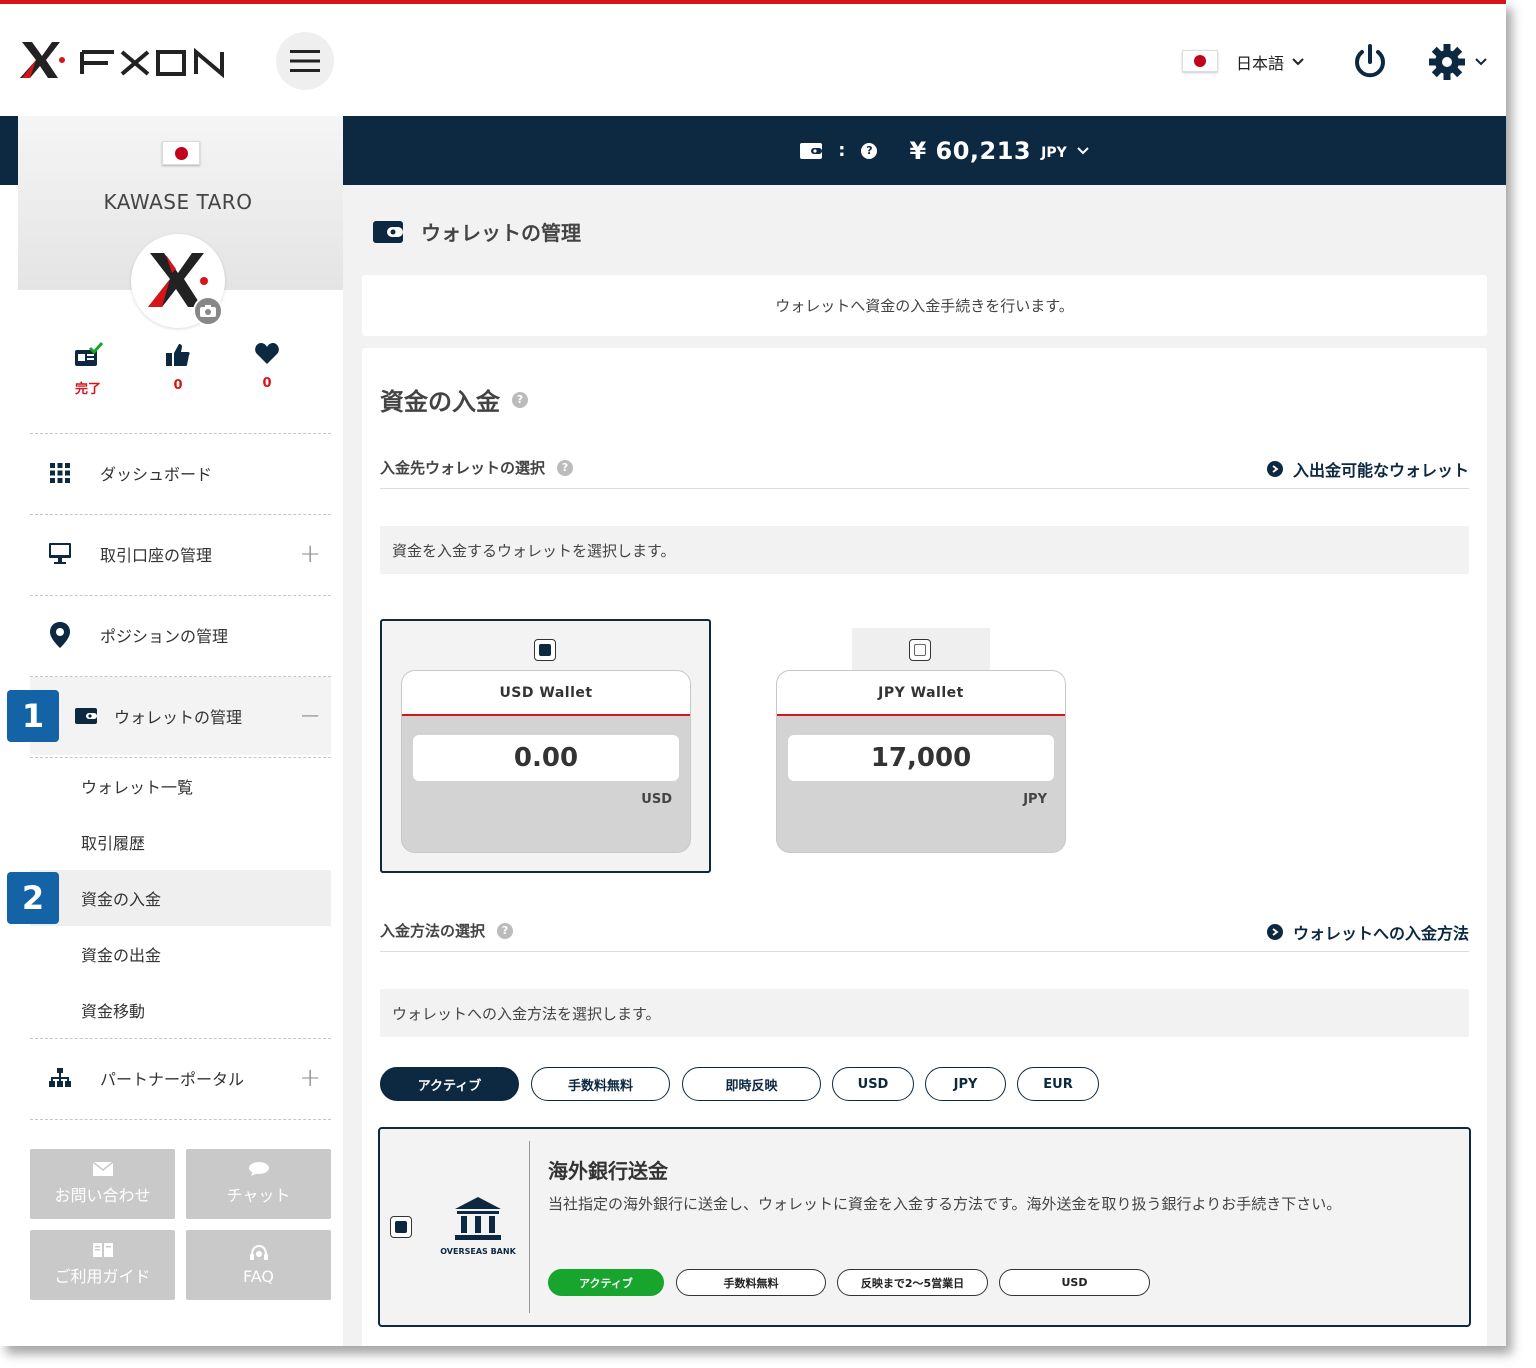 The height and width of the screenshot is (1368, 1536). Describe the element at coordinates (401, 1227) in the screenshot. I see `method-radio` at that location.